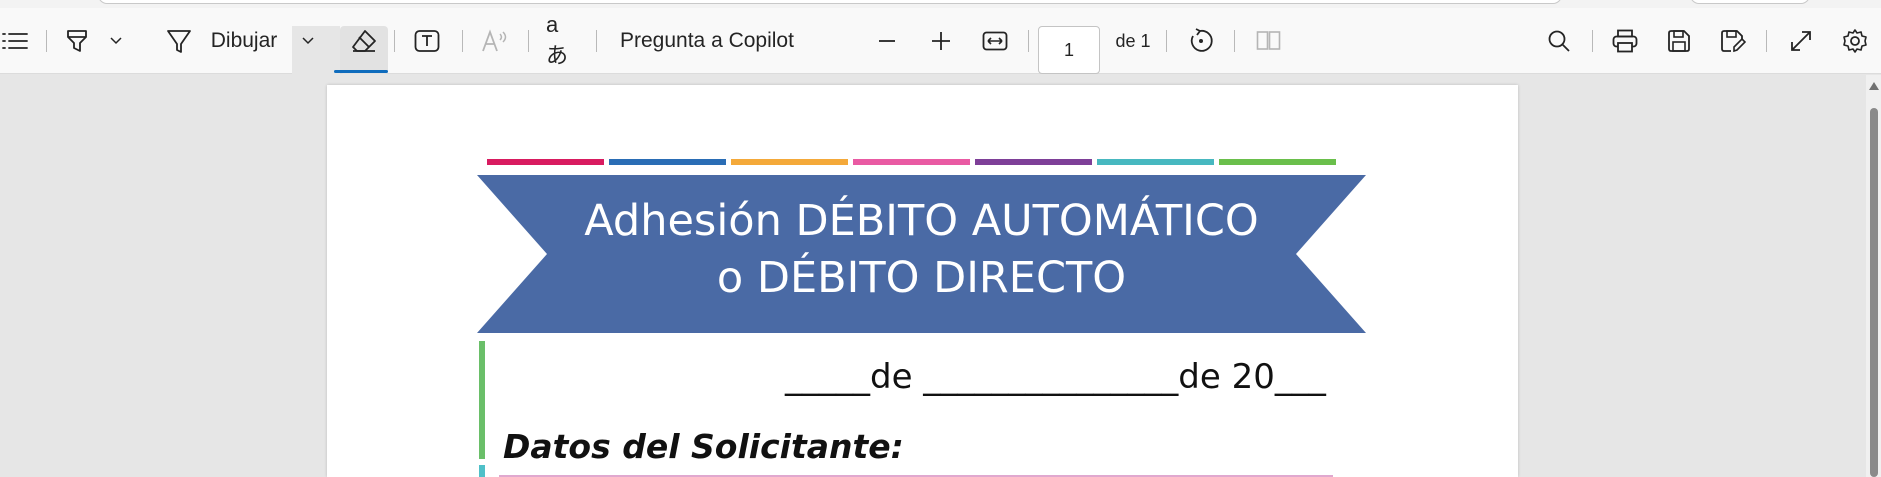  I want to click on draw-button, so click(179, 41).